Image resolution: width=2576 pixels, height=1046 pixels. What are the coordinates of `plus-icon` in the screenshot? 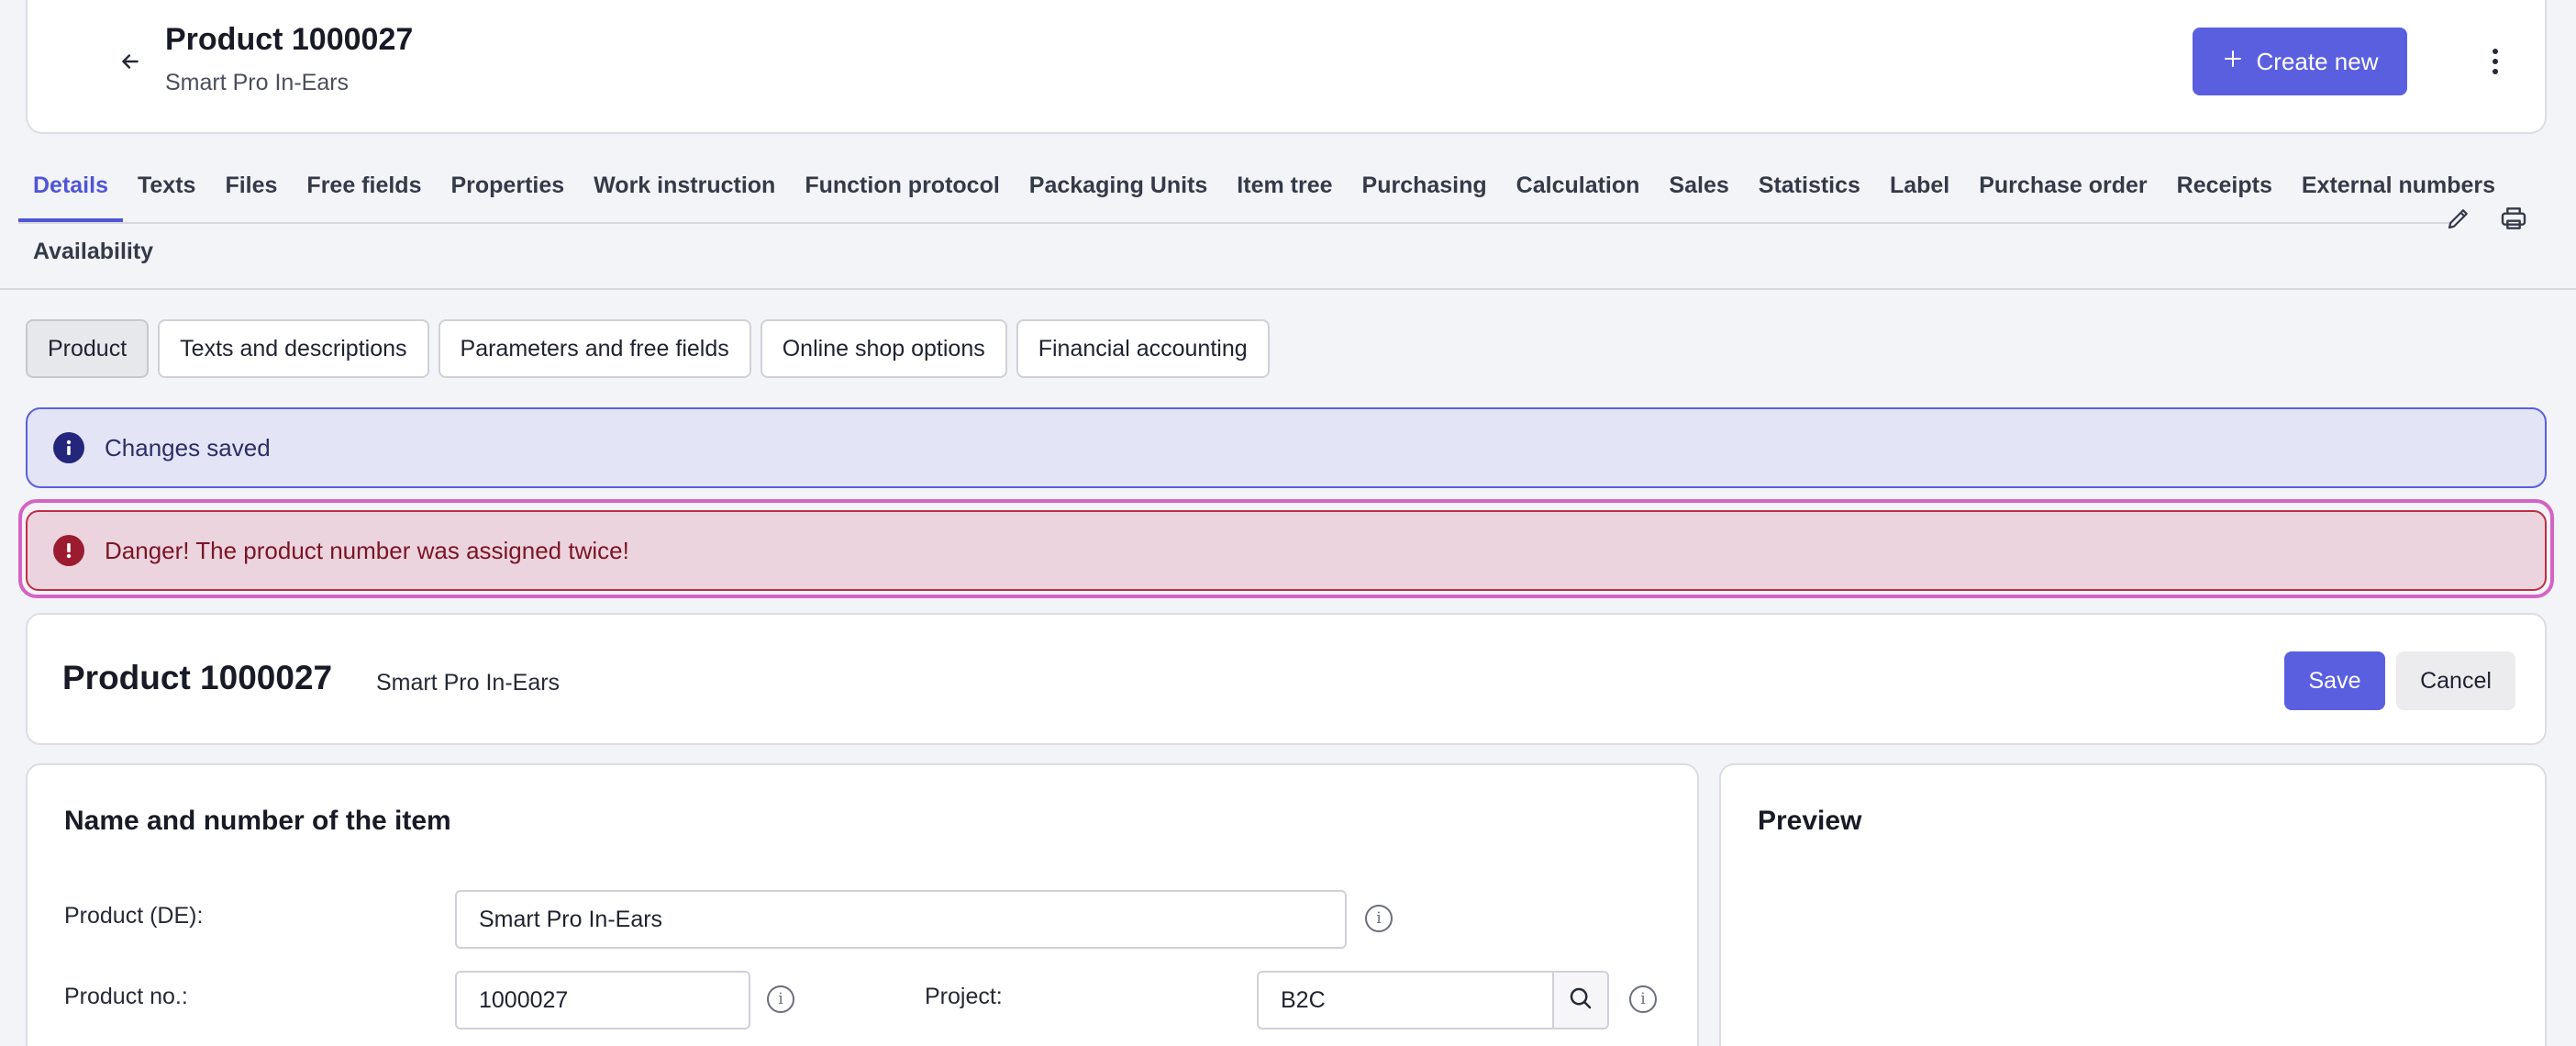 It's located at (2233, 62).